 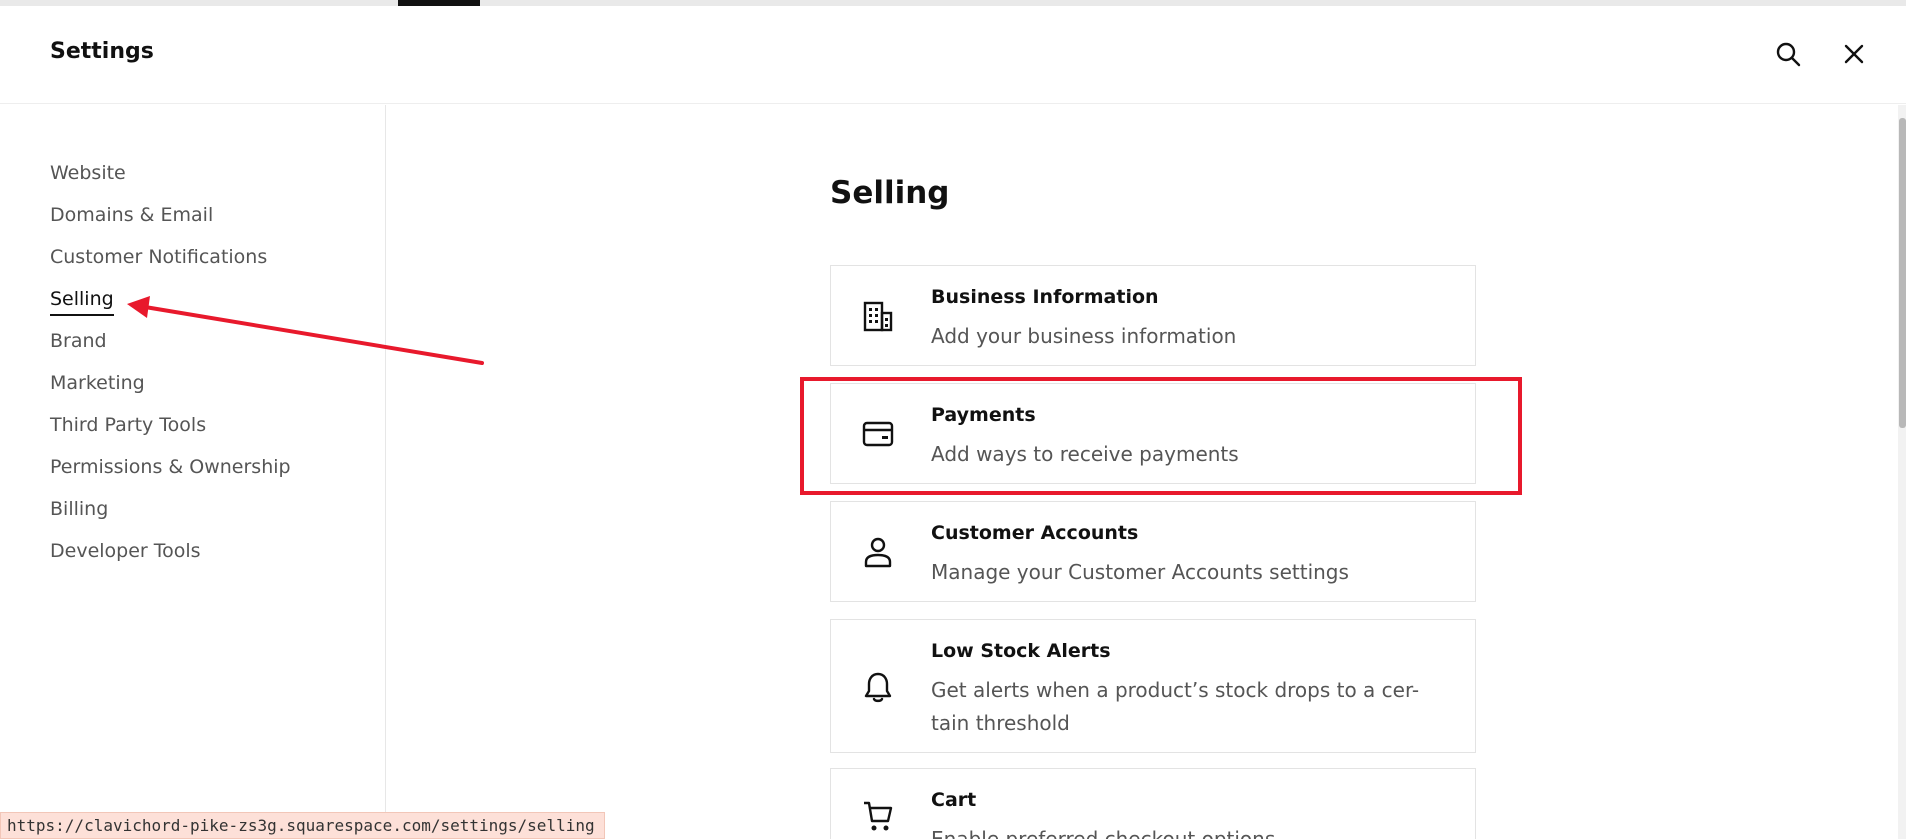 I want to click on sidebar-item-selling: Selling, so click(x=82, y=302).